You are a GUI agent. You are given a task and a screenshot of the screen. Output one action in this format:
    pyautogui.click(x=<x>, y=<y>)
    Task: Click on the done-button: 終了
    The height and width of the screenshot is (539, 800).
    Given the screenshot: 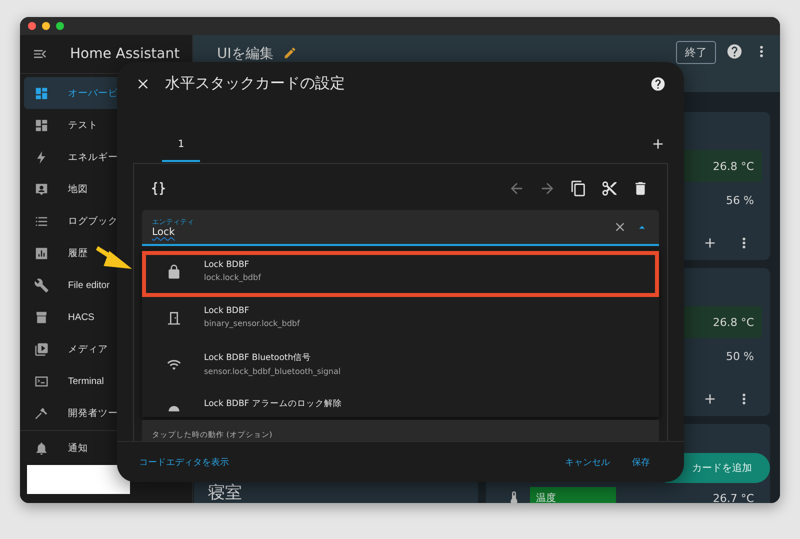 What is the action you would take?
    pyautogui.click(x=696, y=52)
    